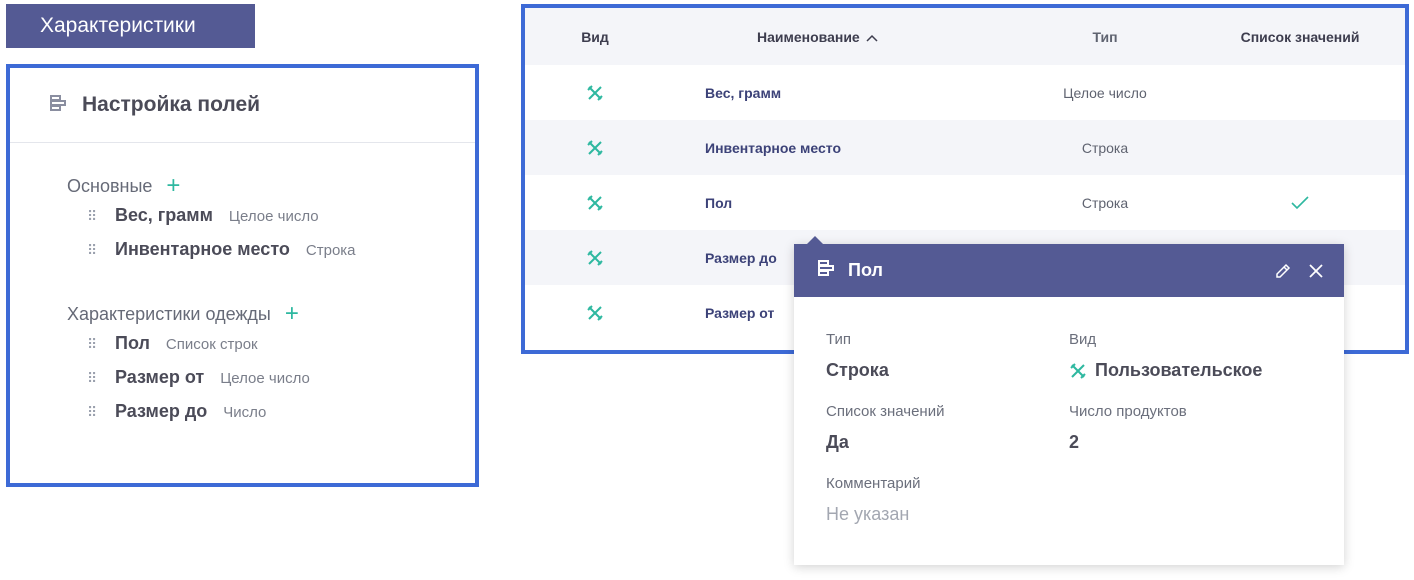 The width and height of the screenshot is (1414, 580). Describe the element at coordinates (1105, 92) in the screenshot. I see `row-type: Целое число` at that location.